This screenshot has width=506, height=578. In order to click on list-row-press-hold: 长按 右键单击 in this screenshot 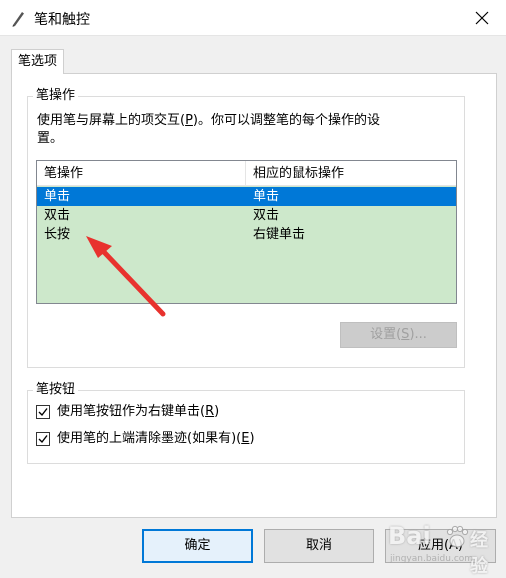, I will do `click(246, 234)`.